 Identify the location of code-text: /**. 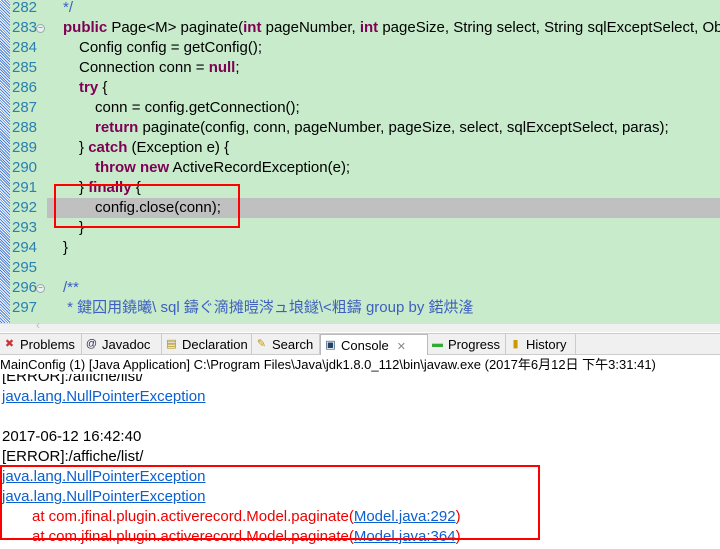
(71, 287).